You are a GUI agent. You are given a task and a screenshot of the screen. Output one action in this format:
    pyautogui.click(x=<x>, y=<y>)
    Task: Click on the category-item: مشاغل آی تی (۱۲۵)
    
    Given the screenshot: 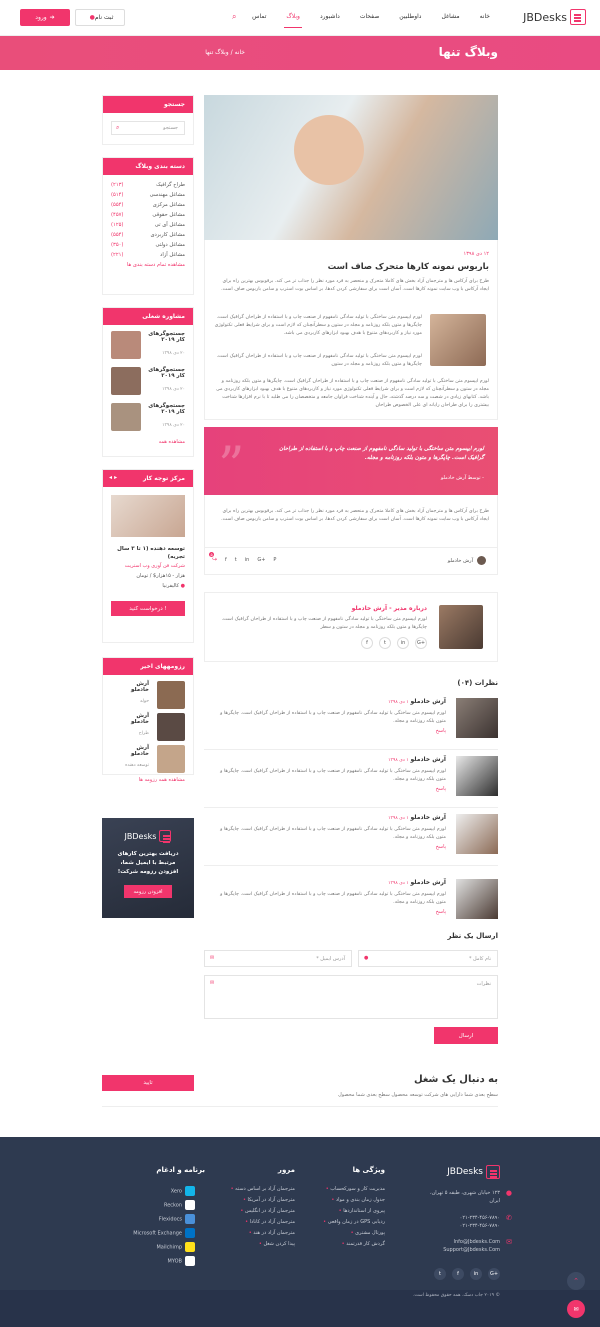 What is the action you would take?
    pyautogui.click(x=148, y=225)
    